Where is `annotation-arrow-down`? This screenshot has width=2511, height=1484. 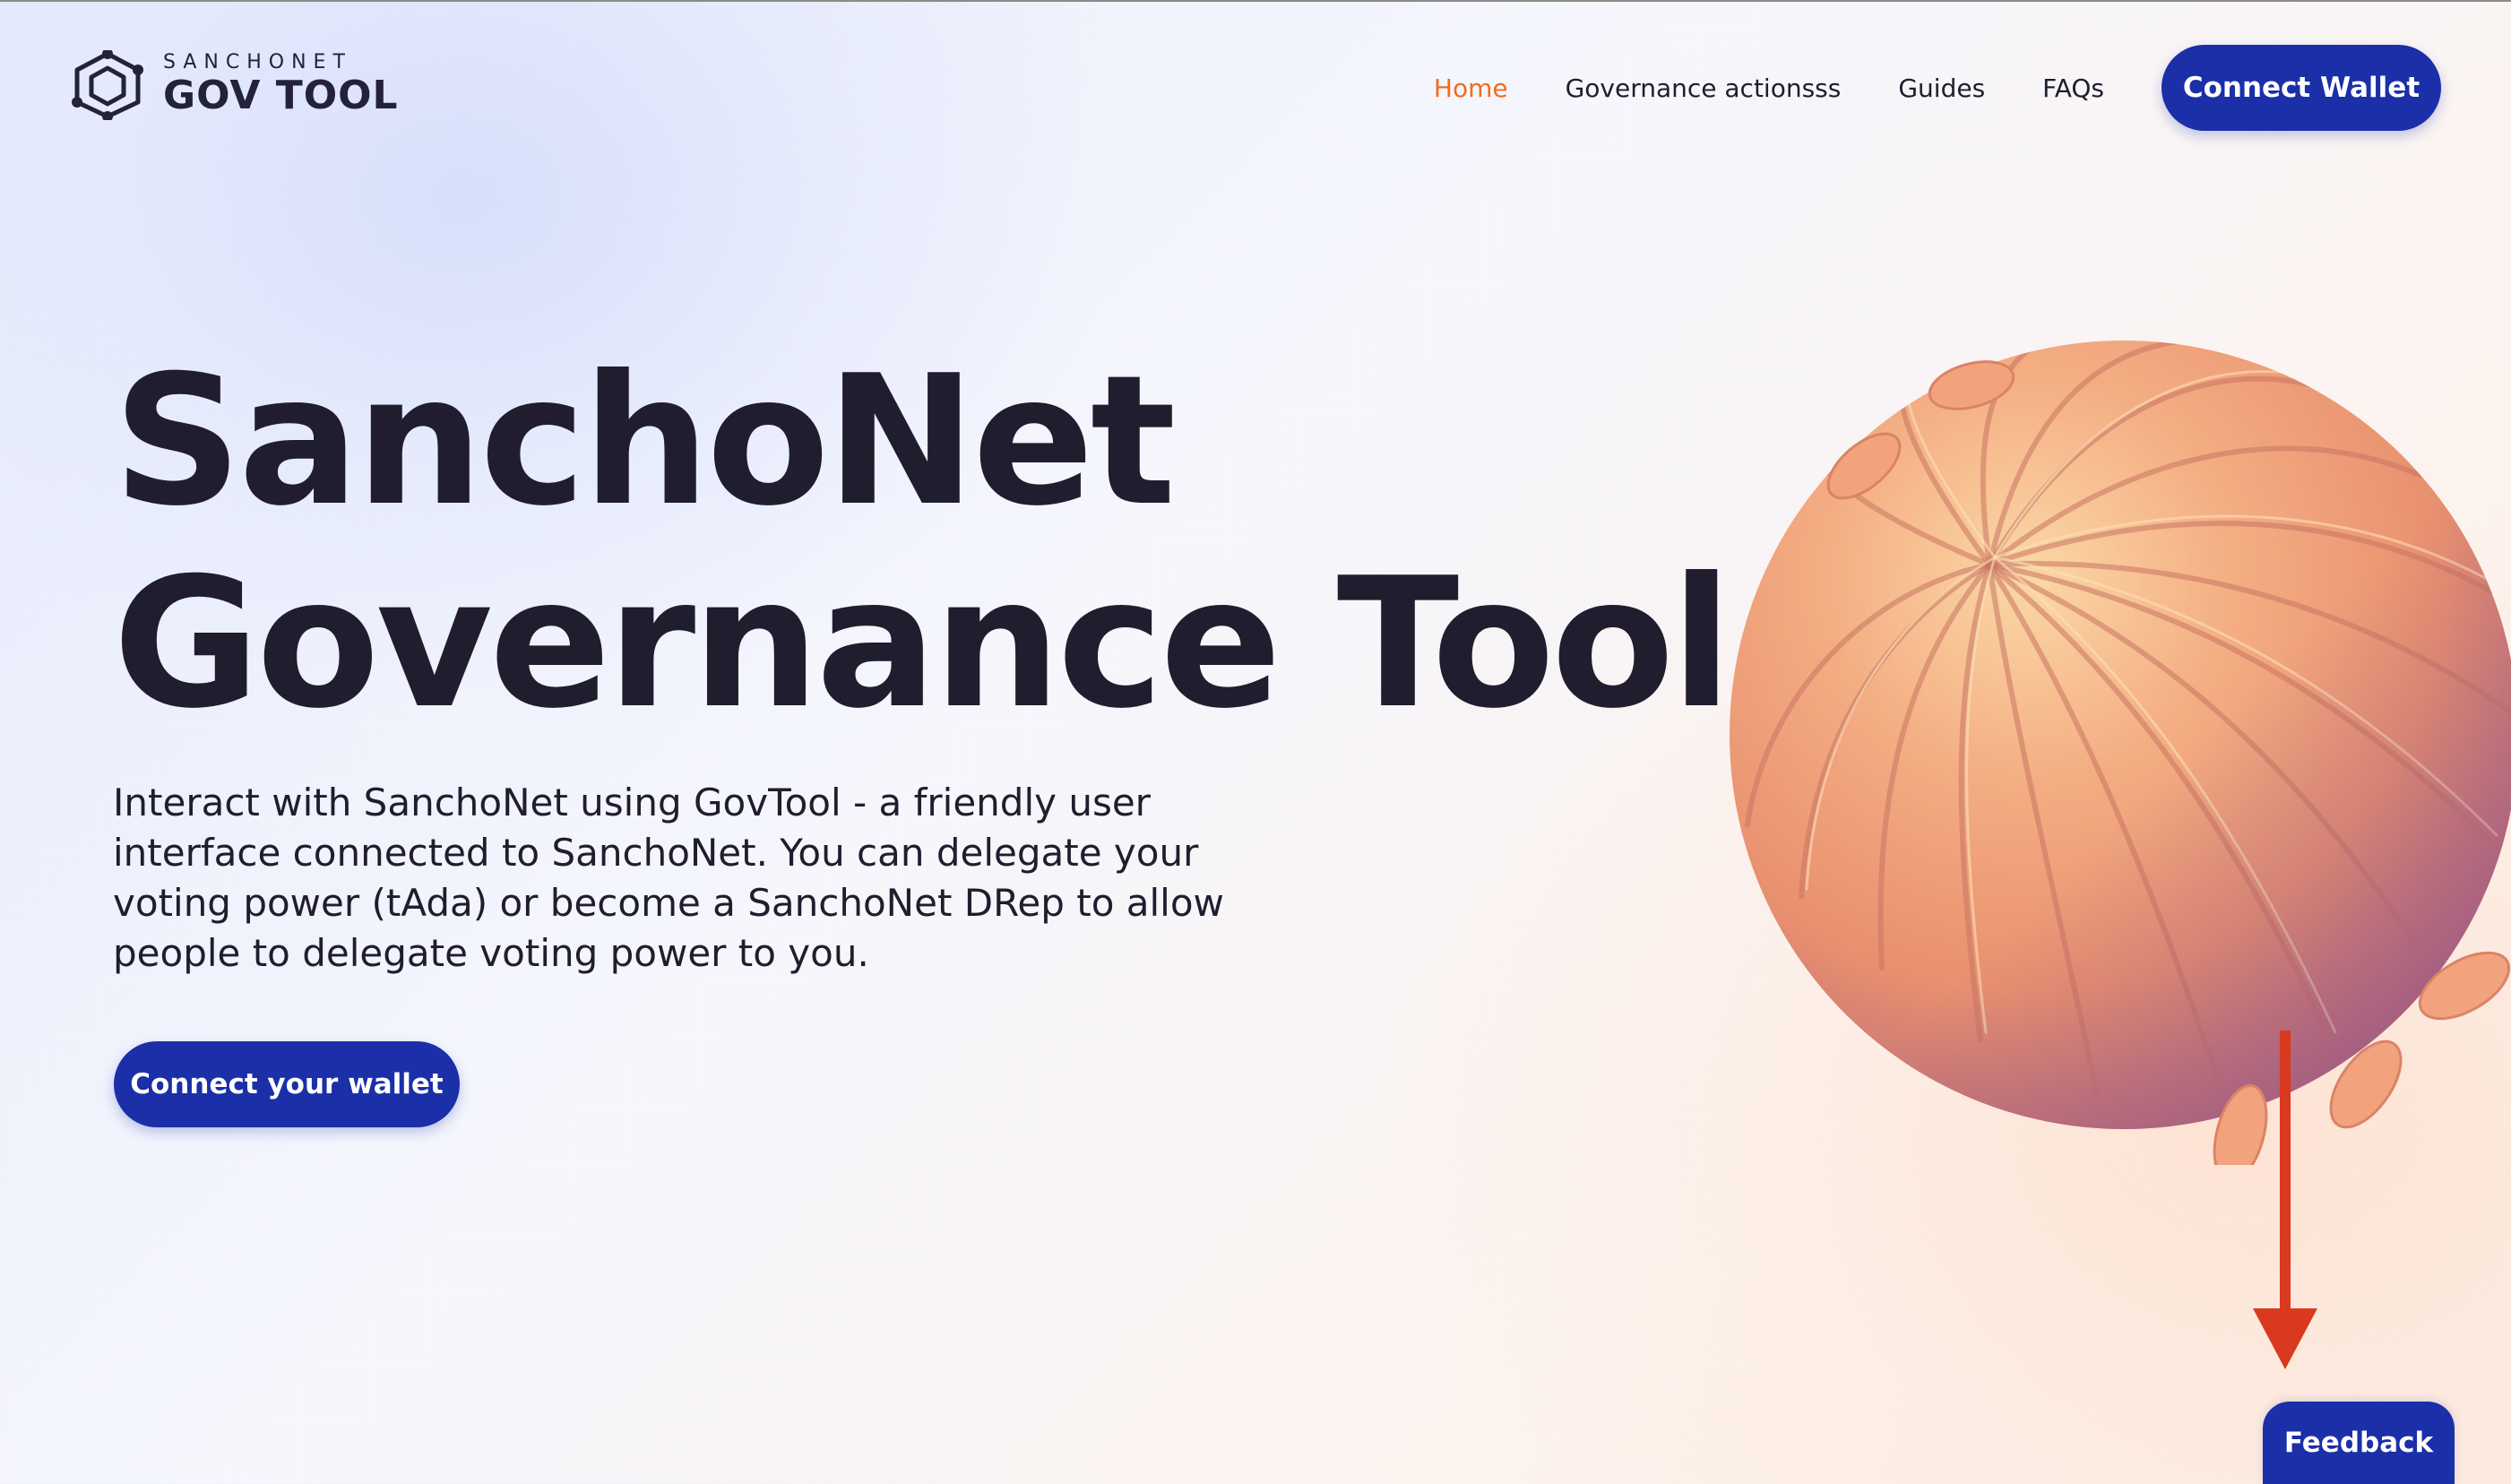 annotation-arrow-down is located at coordinates (2285, 1200).